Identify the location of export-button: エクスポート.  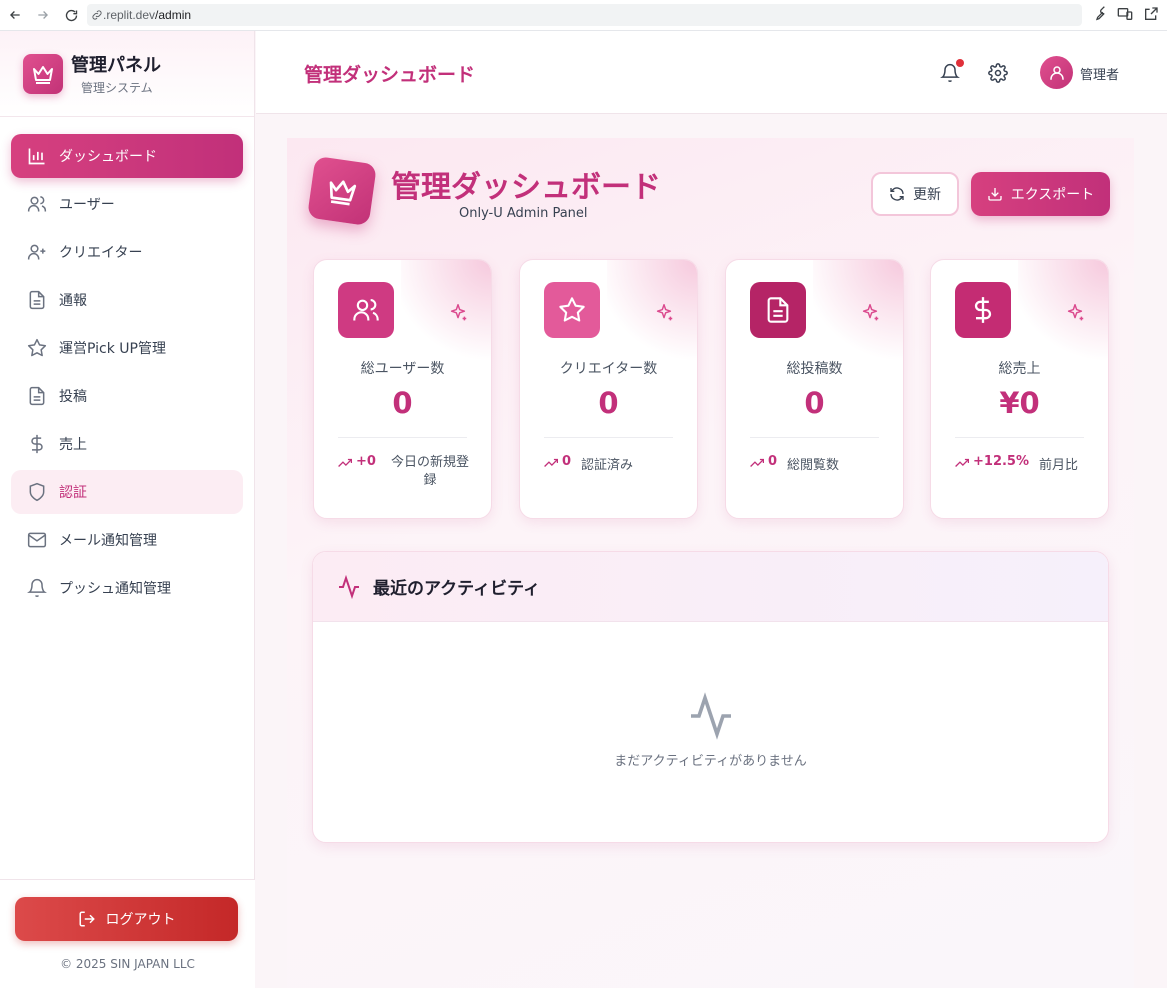
(1040, 194).